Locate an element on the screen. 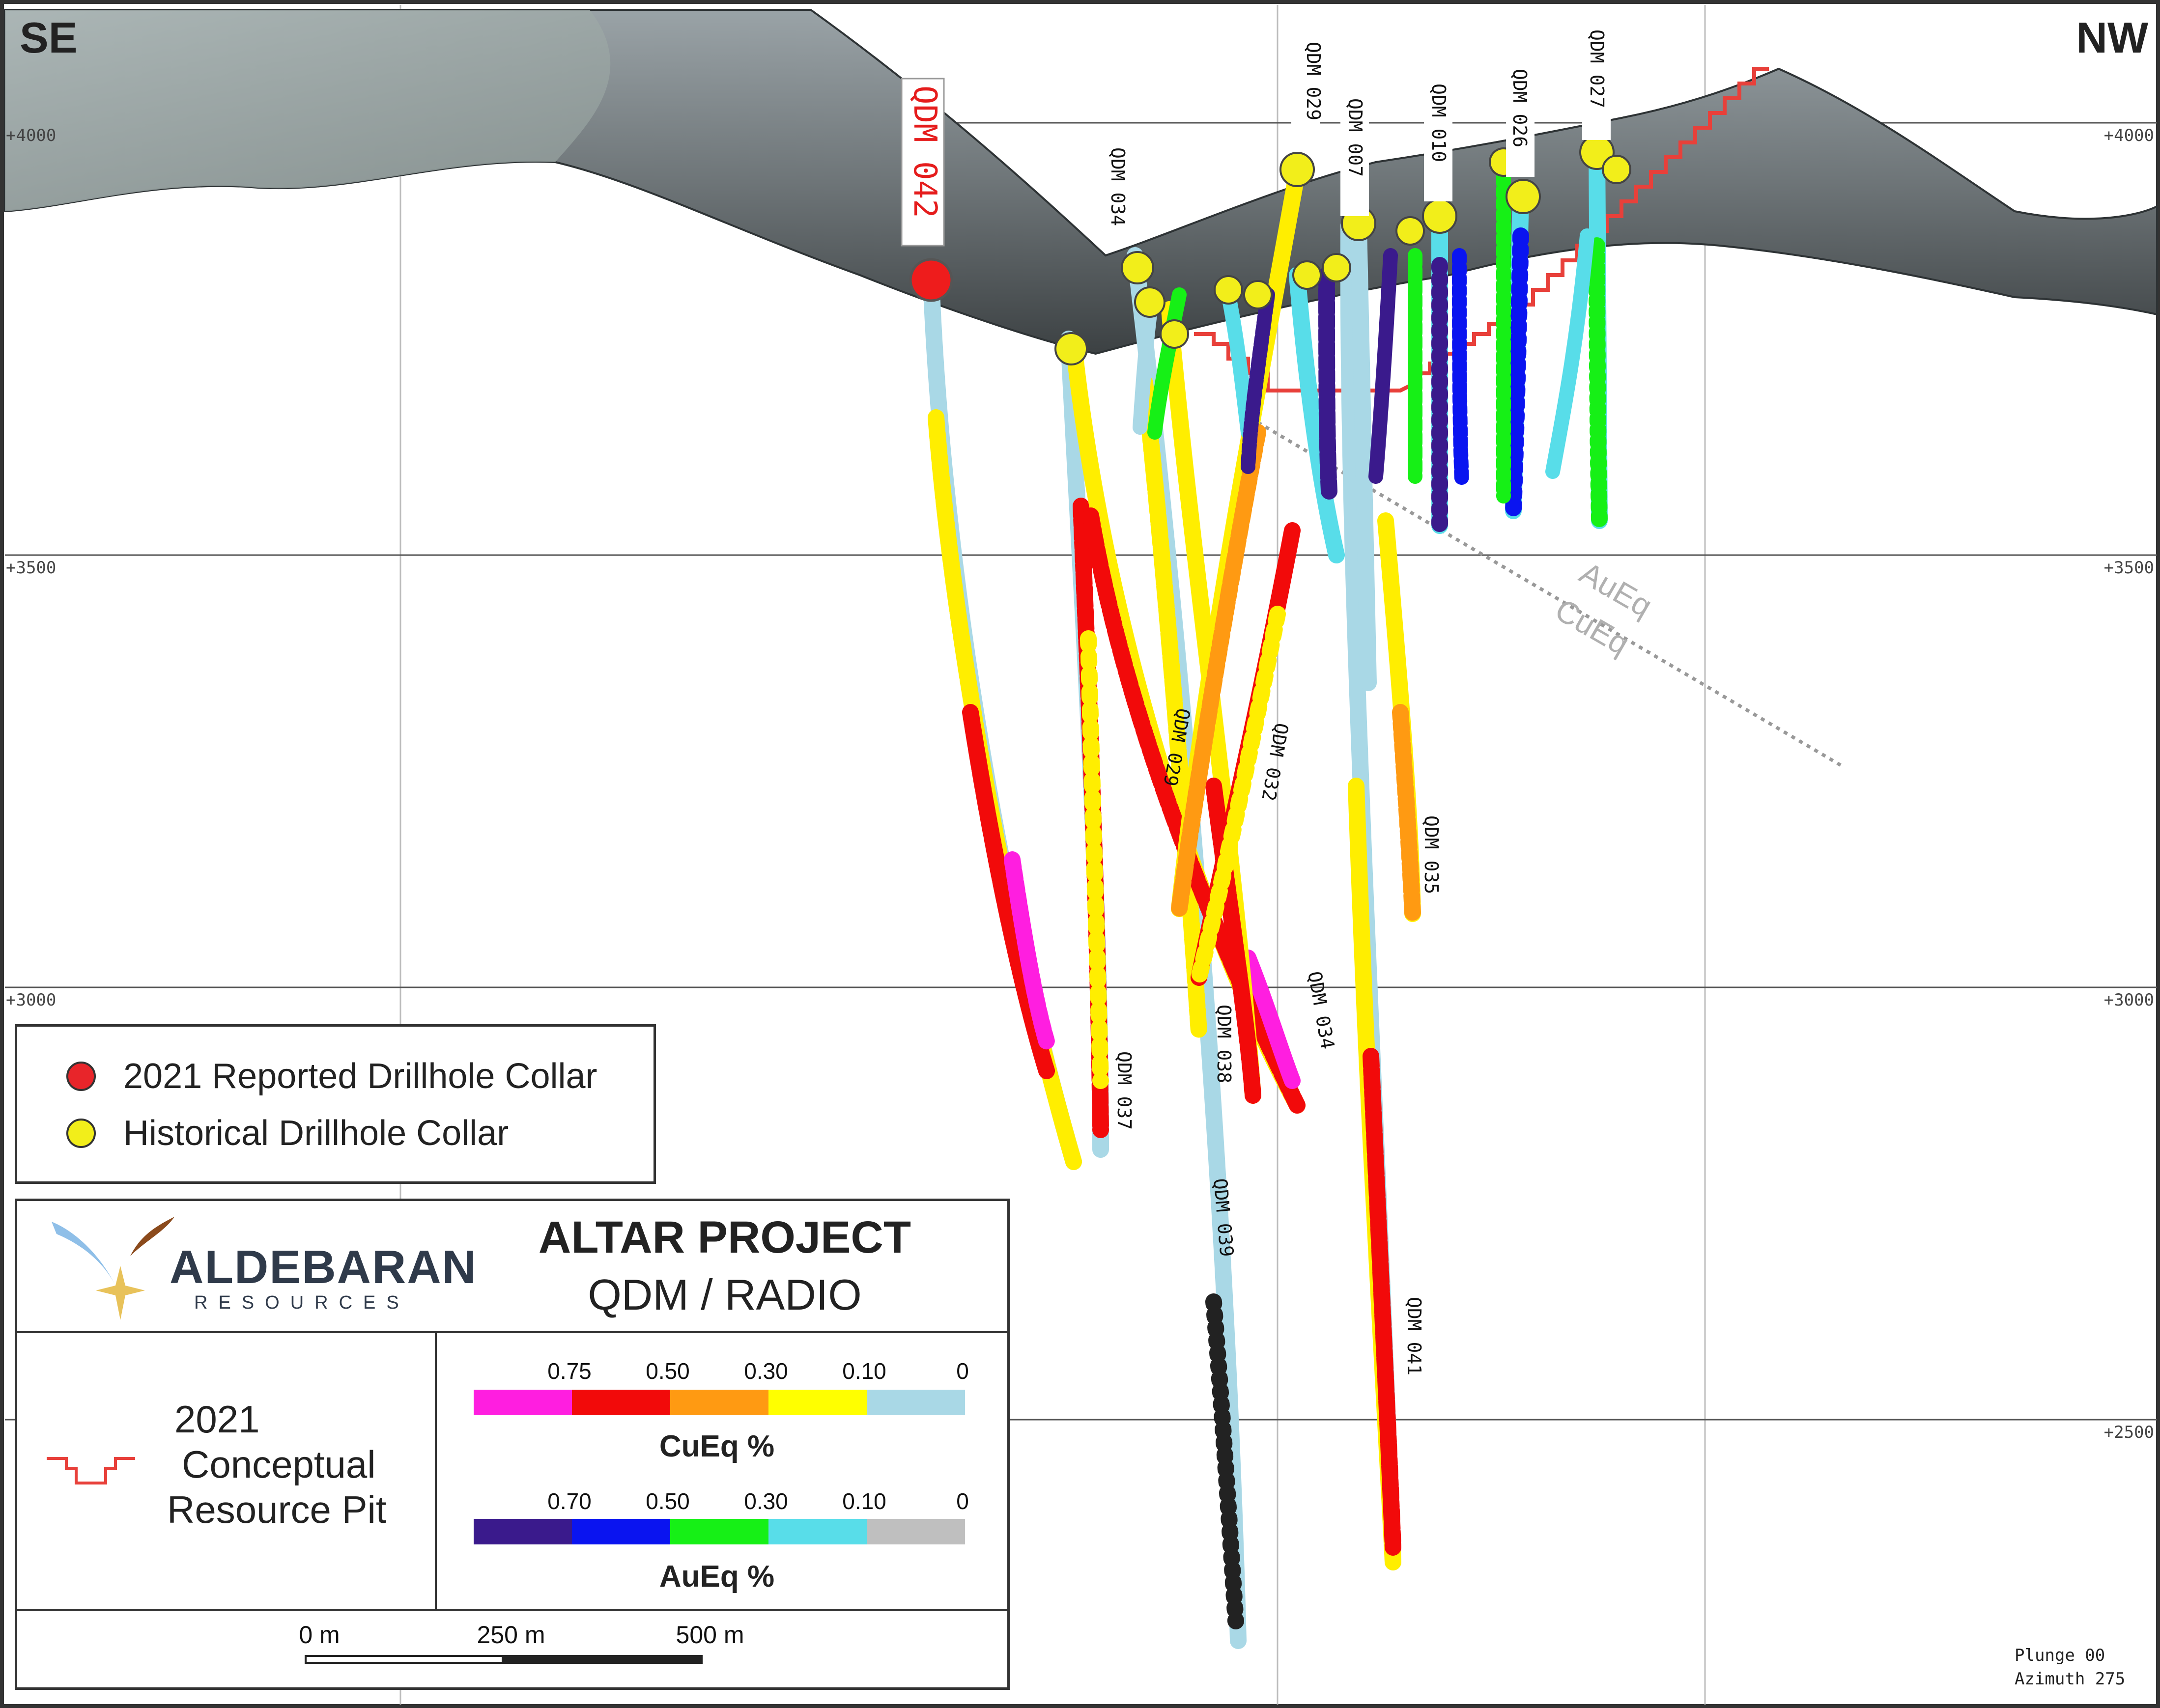  azimuth-label: Azimuth 275 is located at coordinates (2070, 1679).